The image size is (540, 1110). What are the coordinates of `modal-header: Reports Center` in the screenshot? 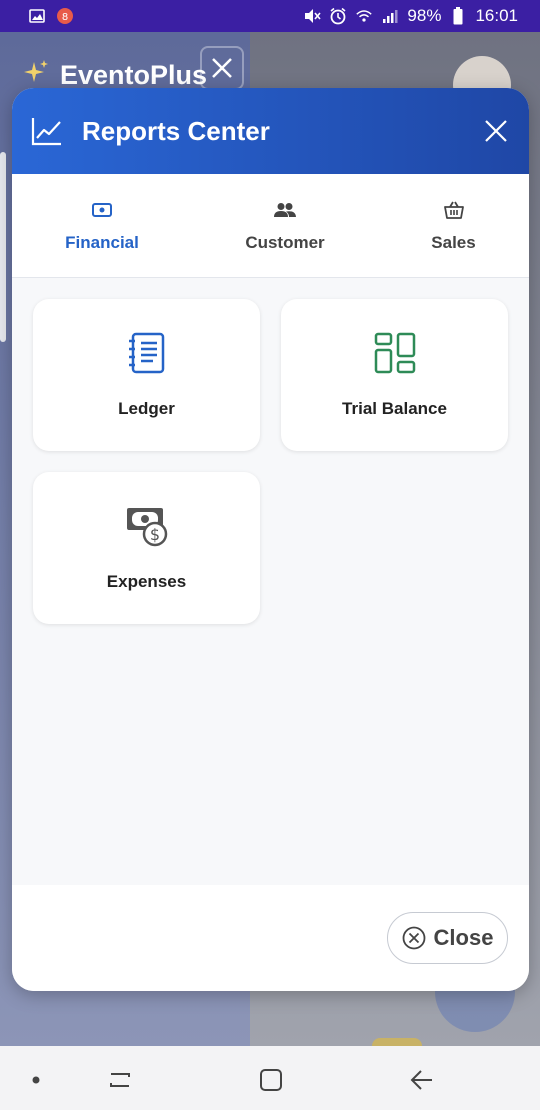 It's located at (270, 131).